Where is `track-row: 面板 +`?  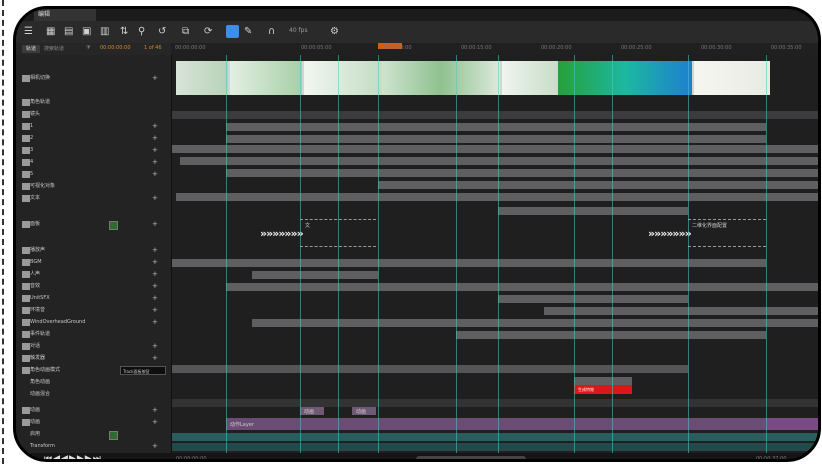 track-row: 面板 + is located at coordinates (93, 225).